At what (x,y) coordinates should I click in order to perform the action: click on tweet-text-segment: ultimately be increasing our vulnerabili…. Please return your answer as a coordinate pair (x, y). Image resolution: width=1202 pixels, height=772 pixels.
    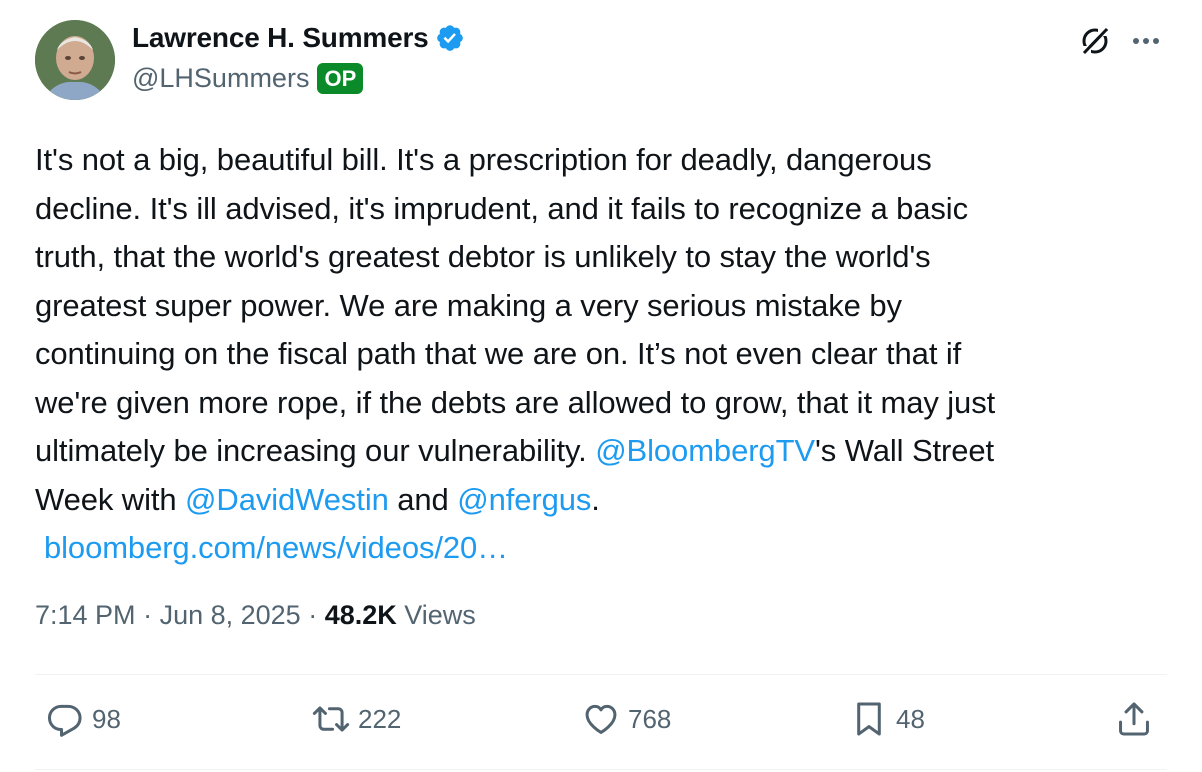
    Looking at the image, I should click on (315, 450).